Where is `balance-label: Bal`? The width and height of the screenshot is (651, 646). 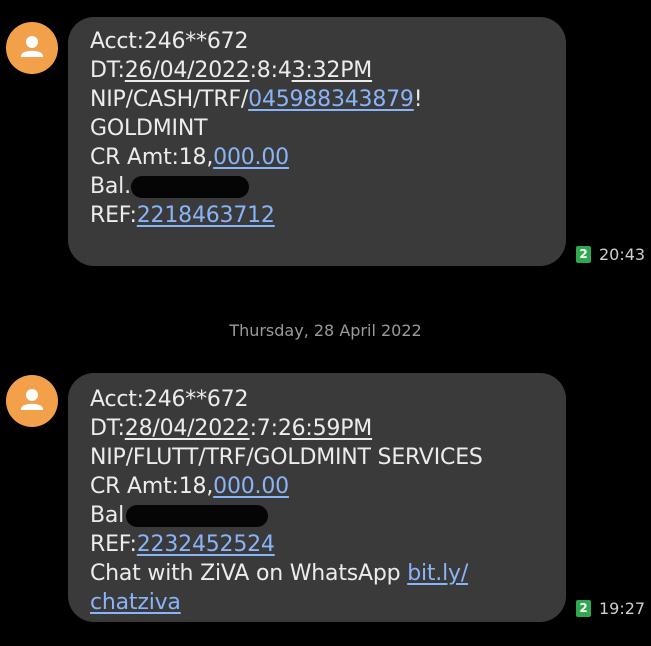 balance-label: Bal is located at coordinates (107, 515).